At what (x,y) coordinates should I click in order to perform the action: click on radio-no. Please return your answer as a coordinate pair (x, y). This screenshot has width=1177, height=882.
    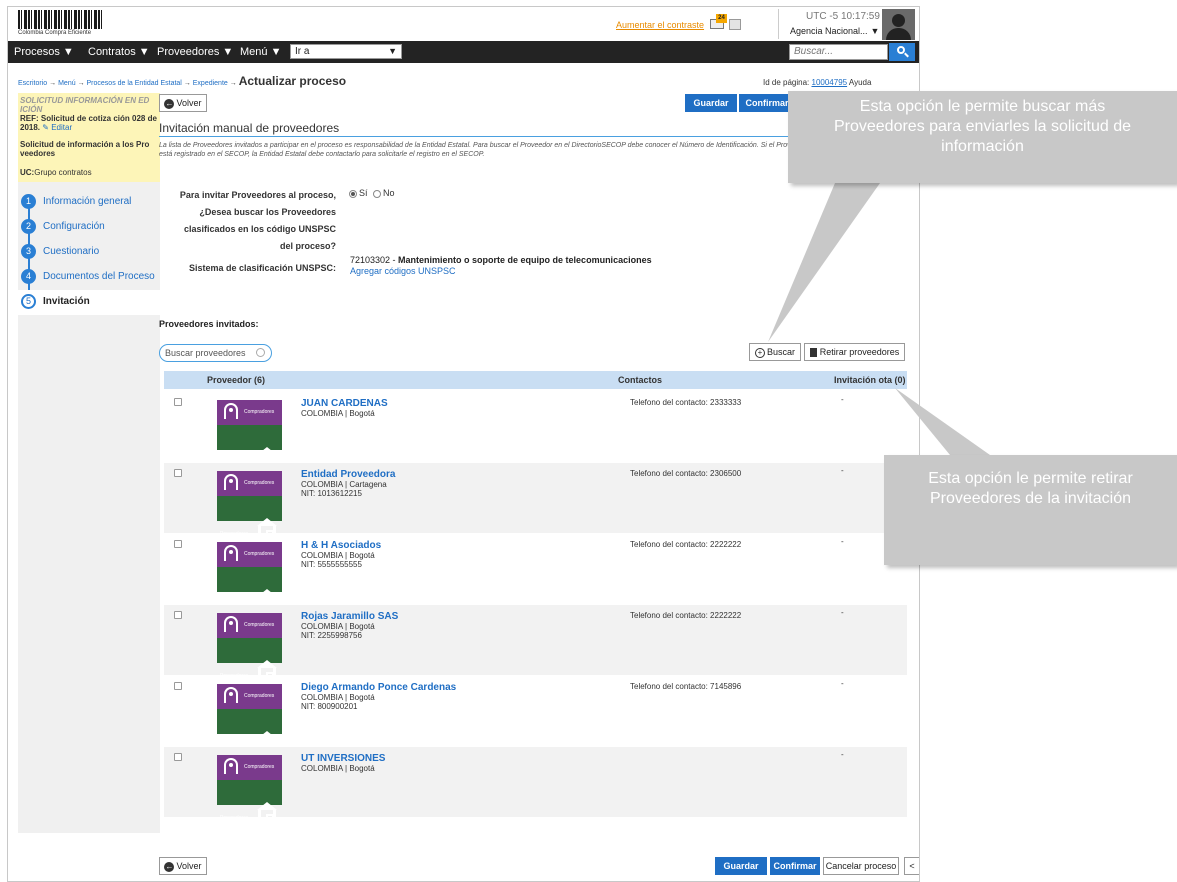
    Looking at the image, I should click on (377, 193).